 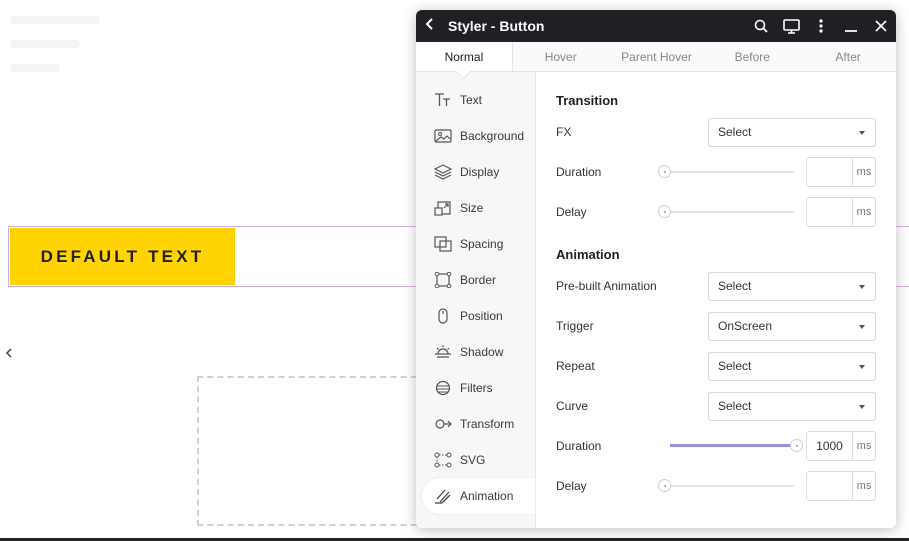 What do you see at coordinates (851, 31) in the screenshot?
I see `minimize-icon` at bounding box center [851, 31].